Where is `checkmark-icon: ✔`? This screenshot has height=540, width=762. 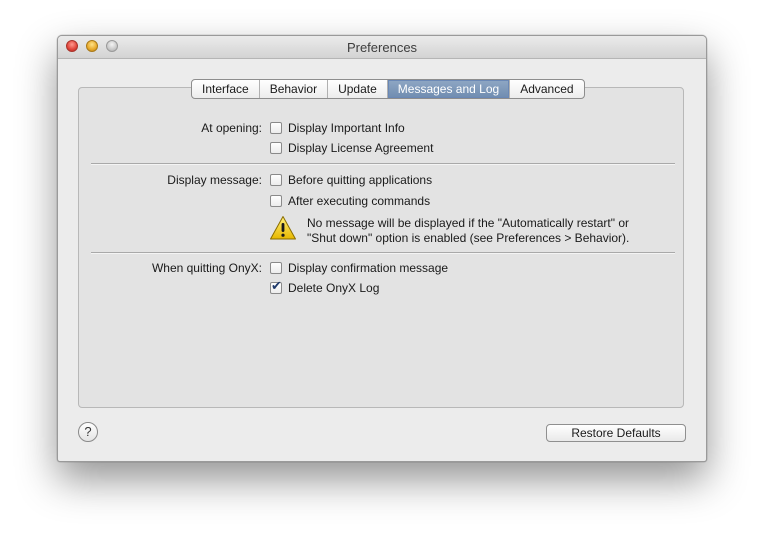
checkmark-icon: ✔ is located at coordinates (276, 285).